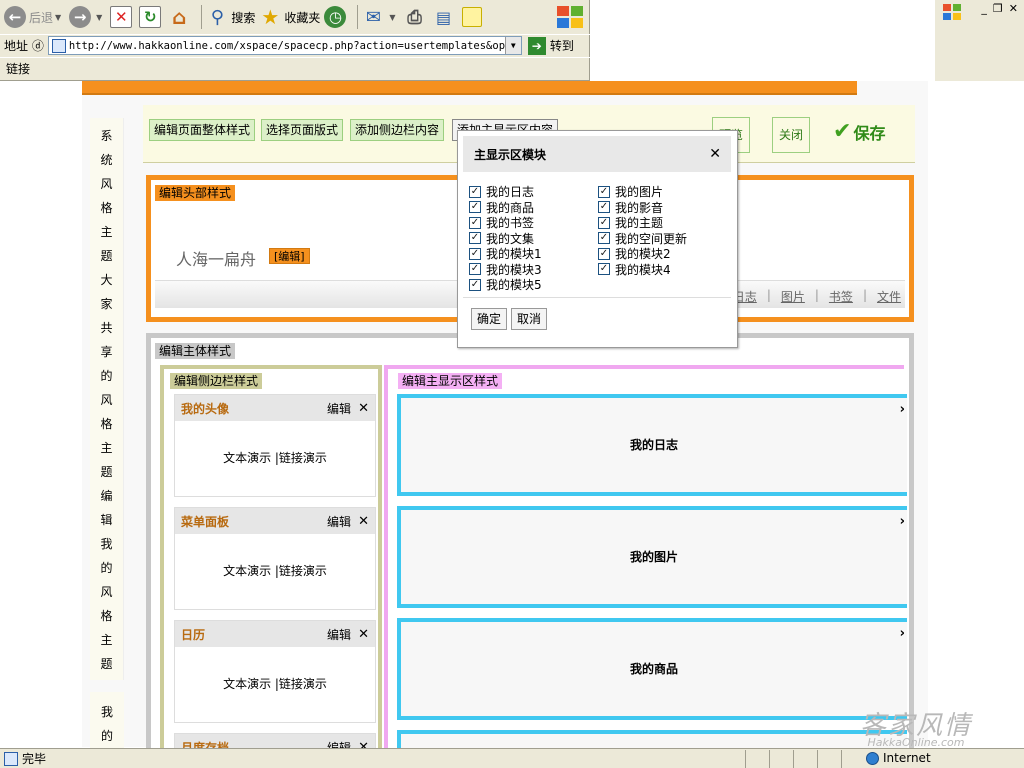 This screenshot has height=768, width=1024. Describe the element at coordinates (634, 253) in the screenshot. I see `module-checkbox-item: ✓ 我的模块2` at that location.